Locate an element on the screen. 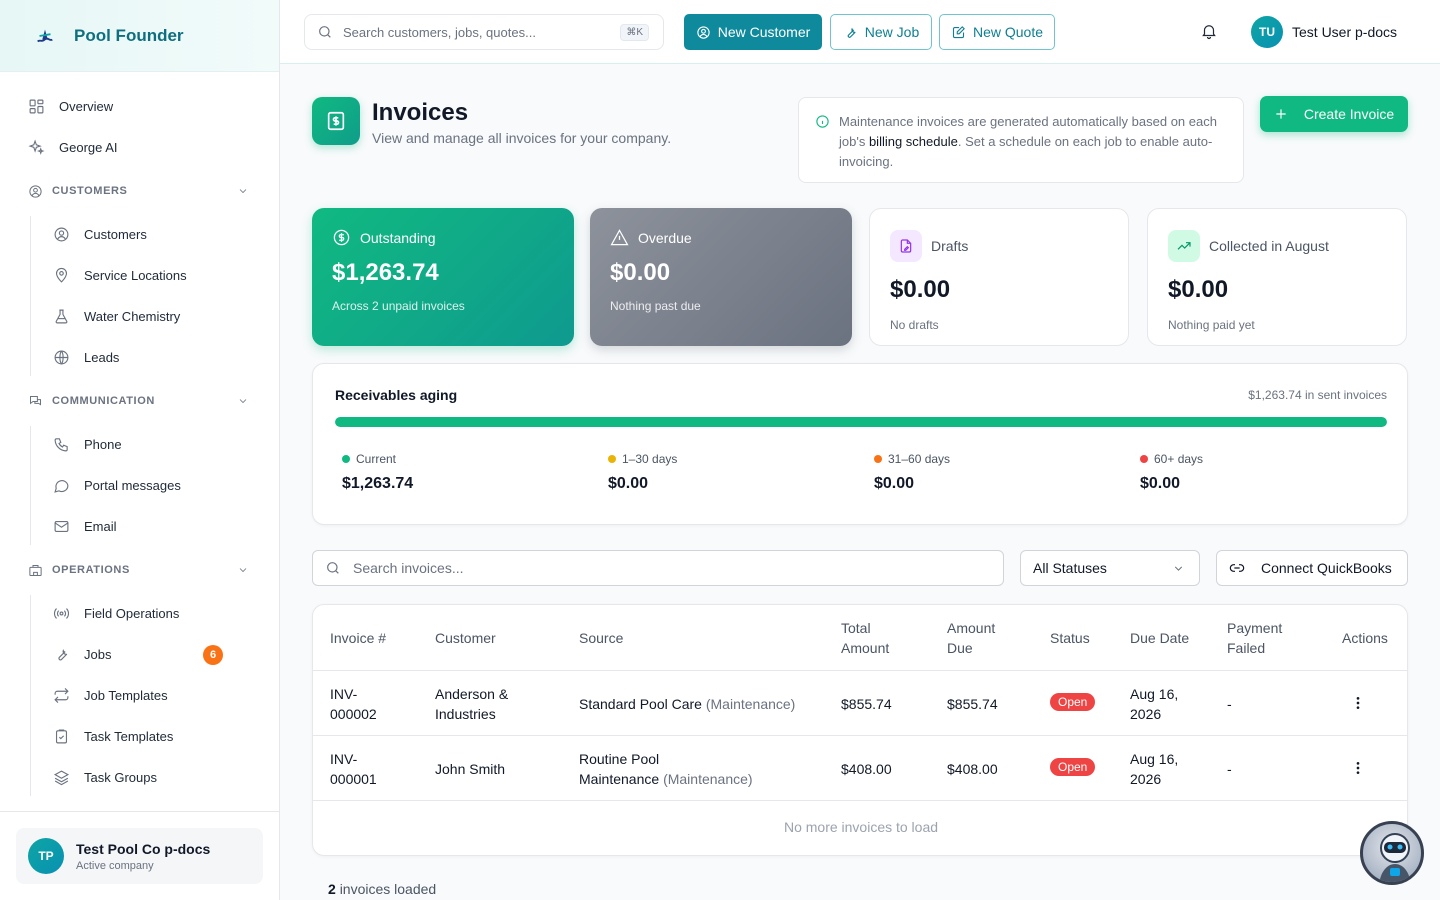 This screenshot has width=1440, height=900. invoice-page-icon is located at coordinates (336, 121).